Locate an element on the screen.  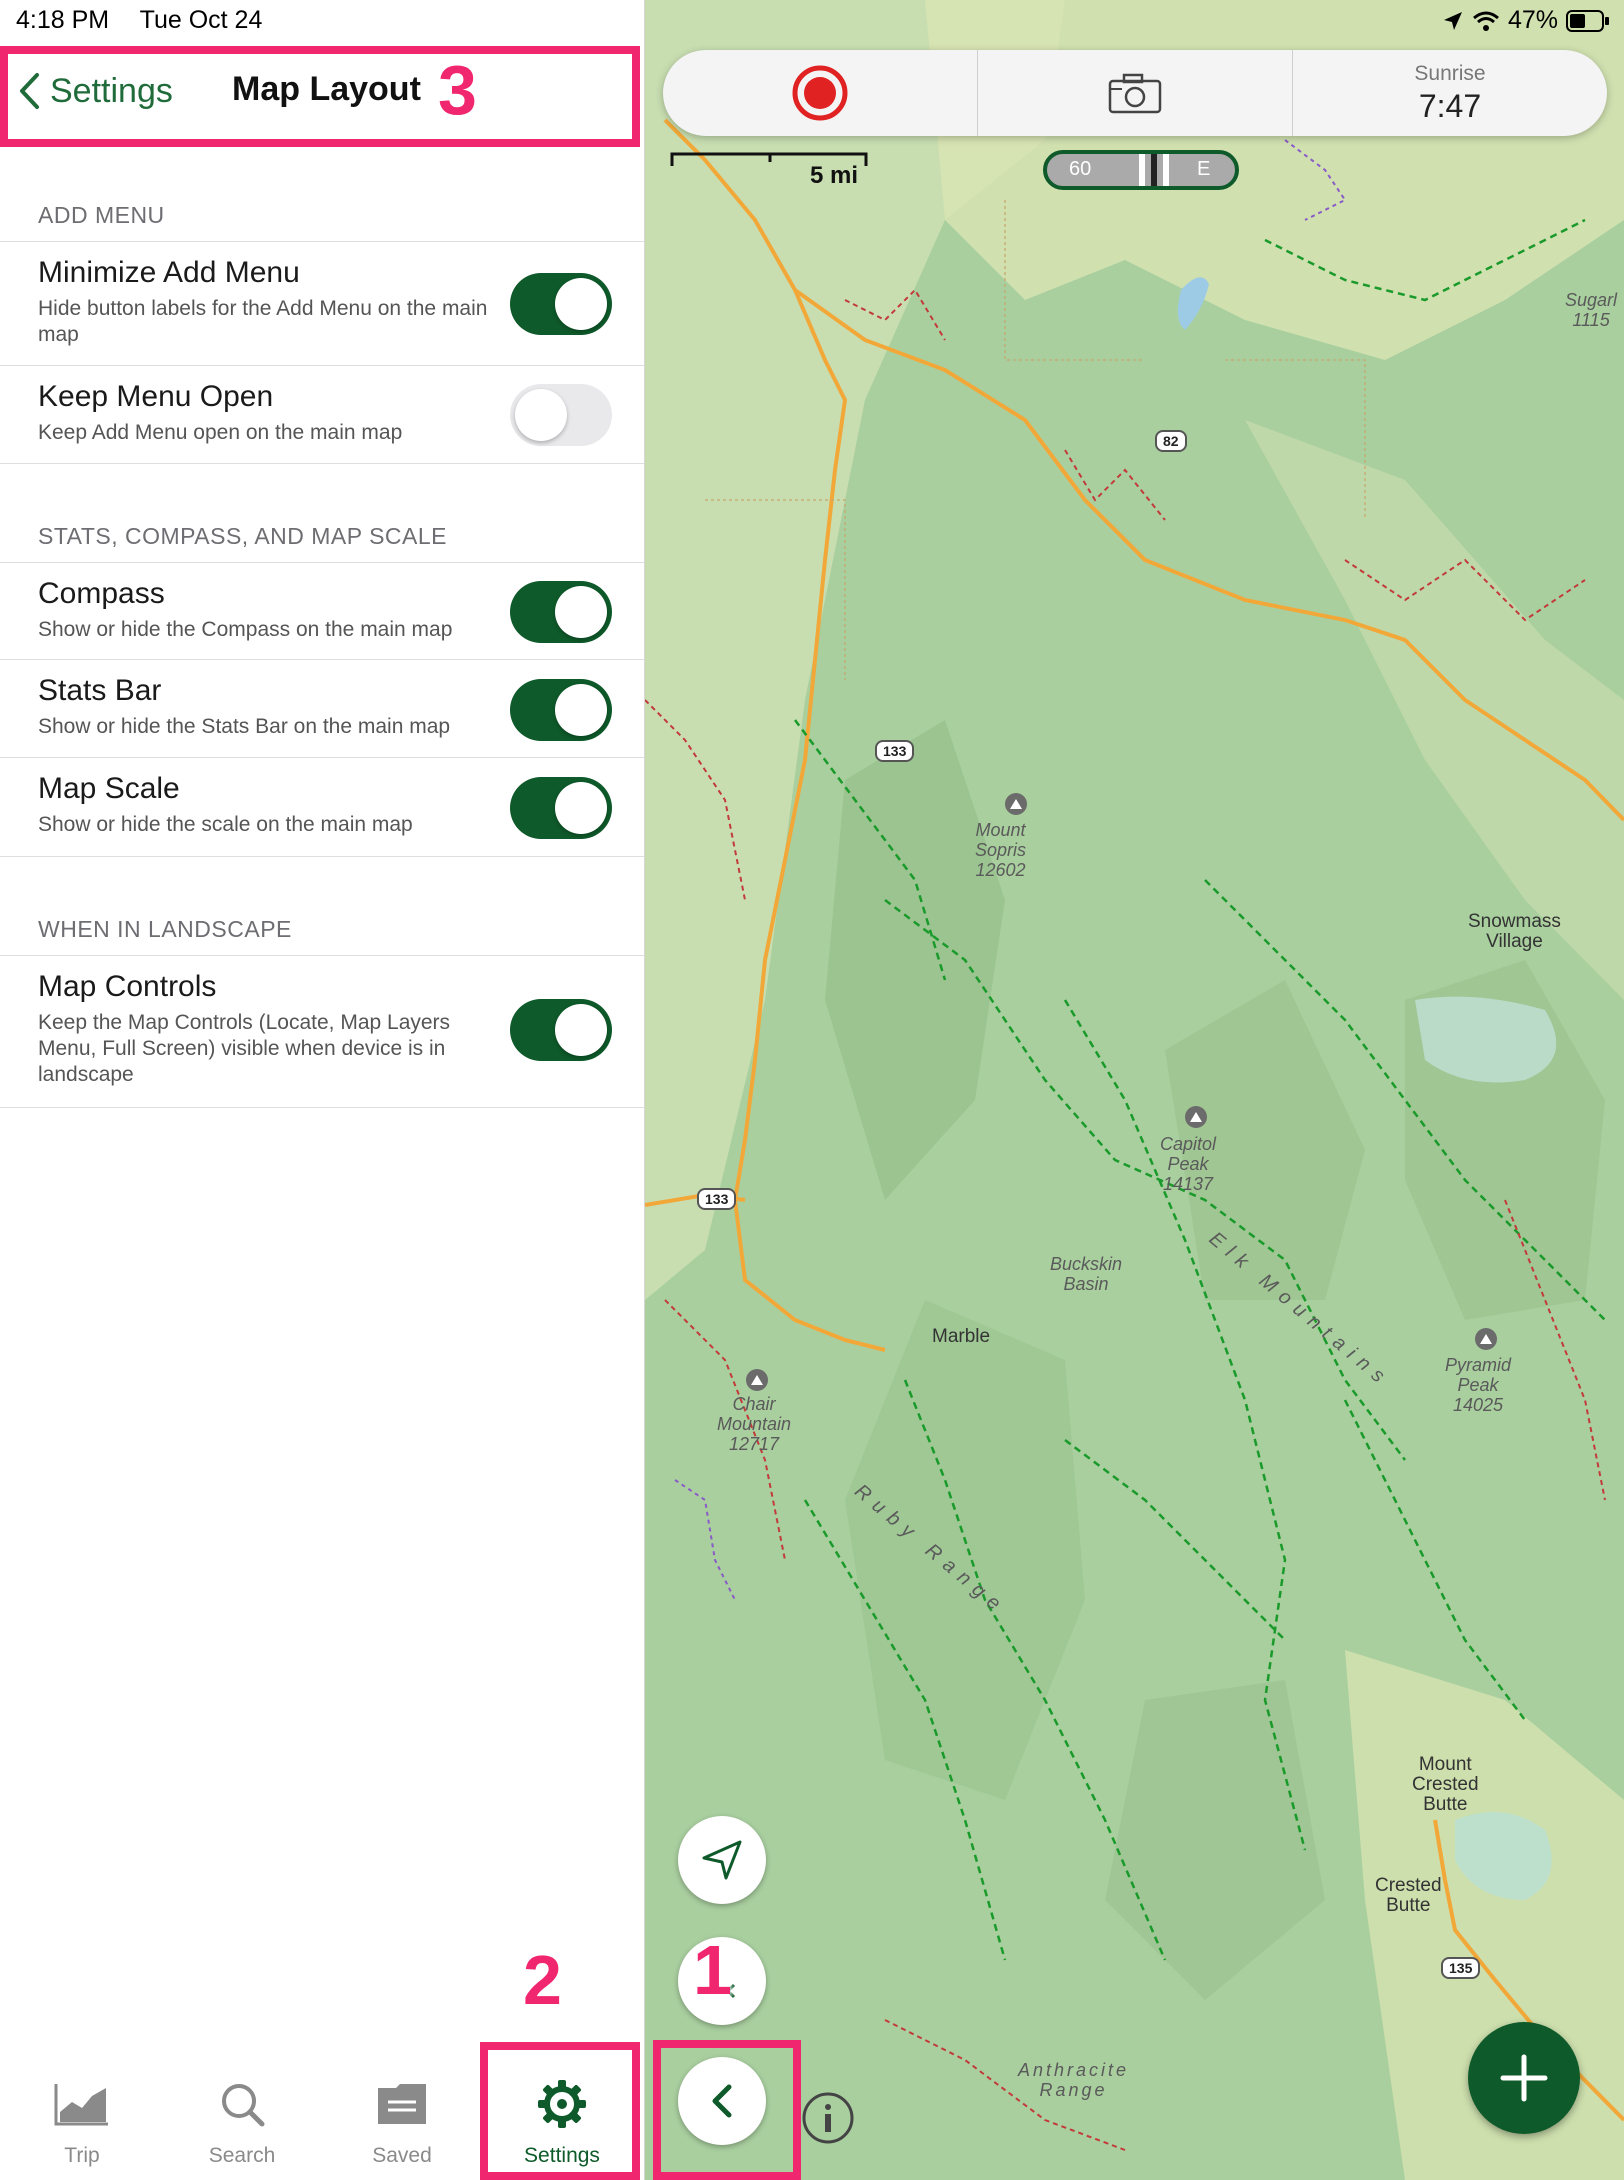
plus-icon is located at coordinates (1524, 2078).